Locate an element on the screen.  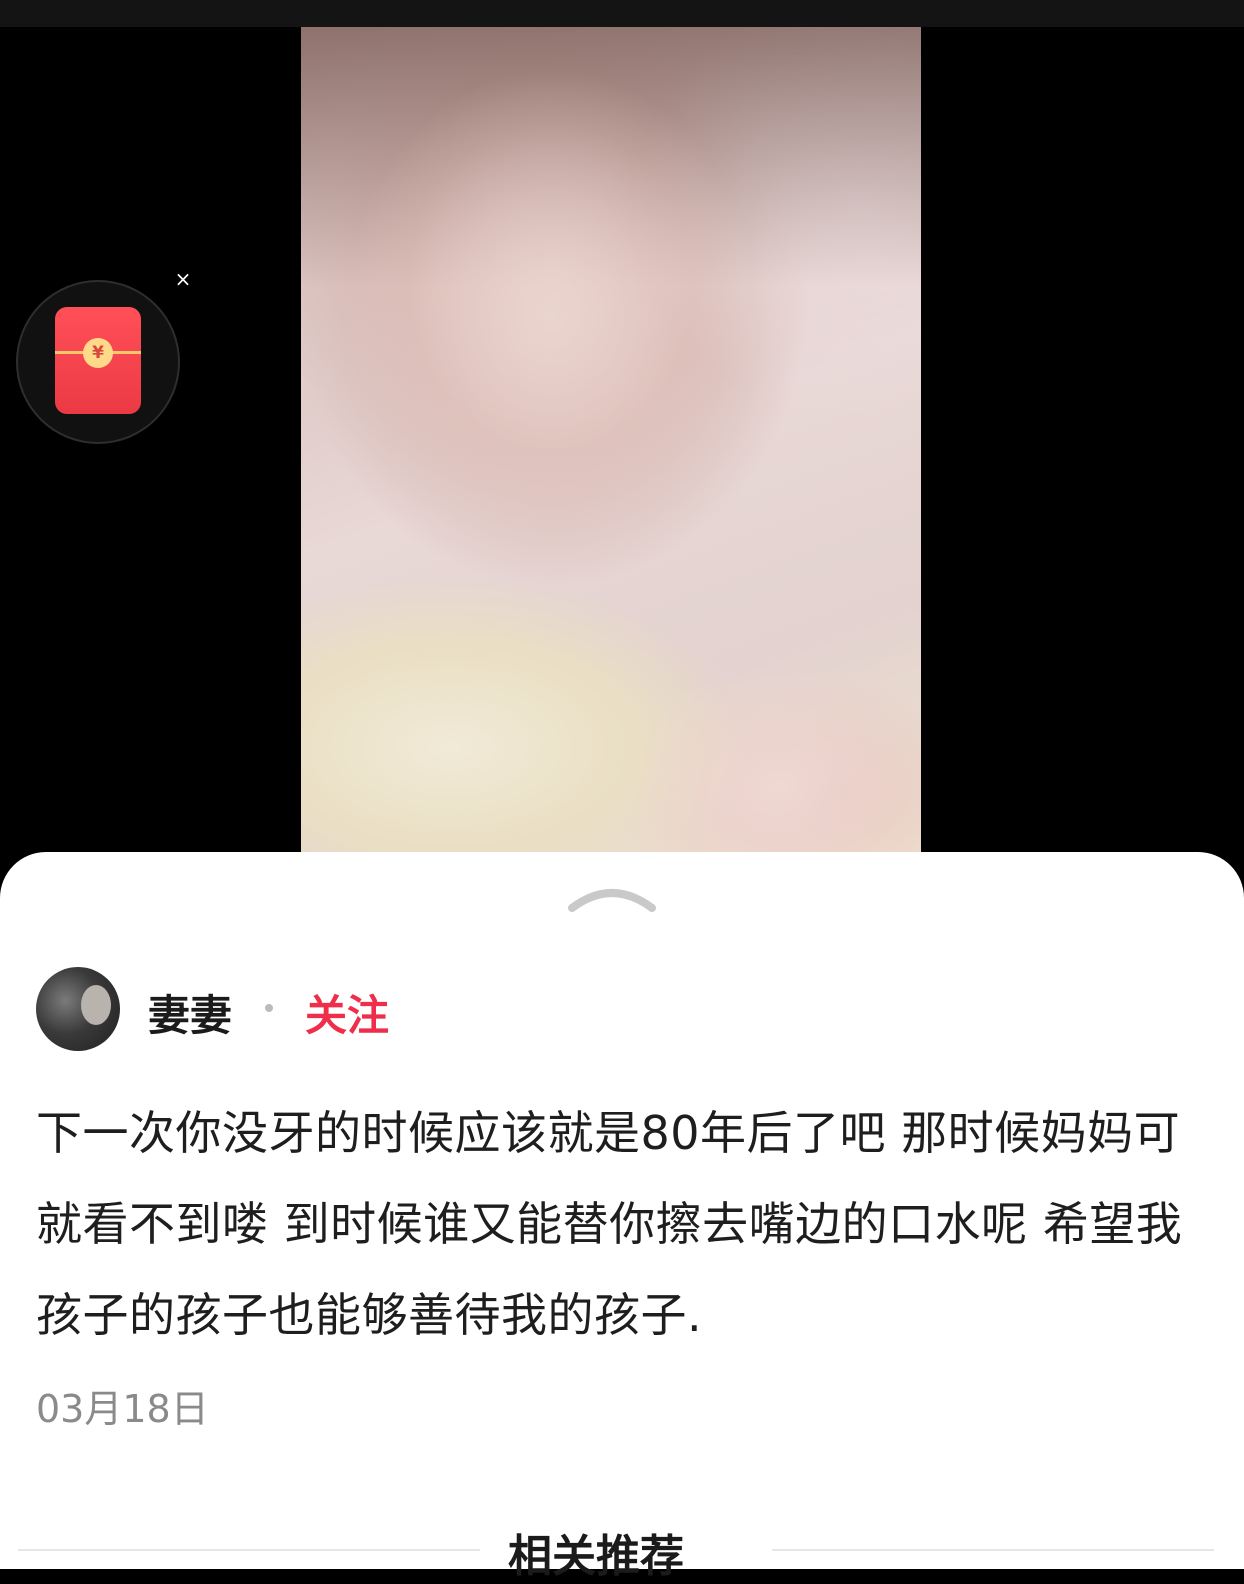
red-envelope-icon: ¥ is located at coordinates (98, 360).